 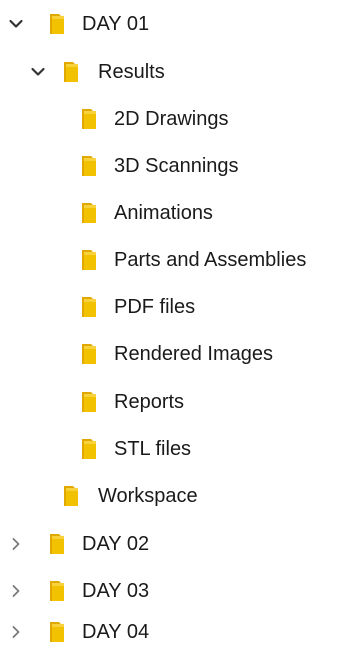 I want to click on tree-item-2d-drawings: 2D Drawings, so click(x=168, y=119).